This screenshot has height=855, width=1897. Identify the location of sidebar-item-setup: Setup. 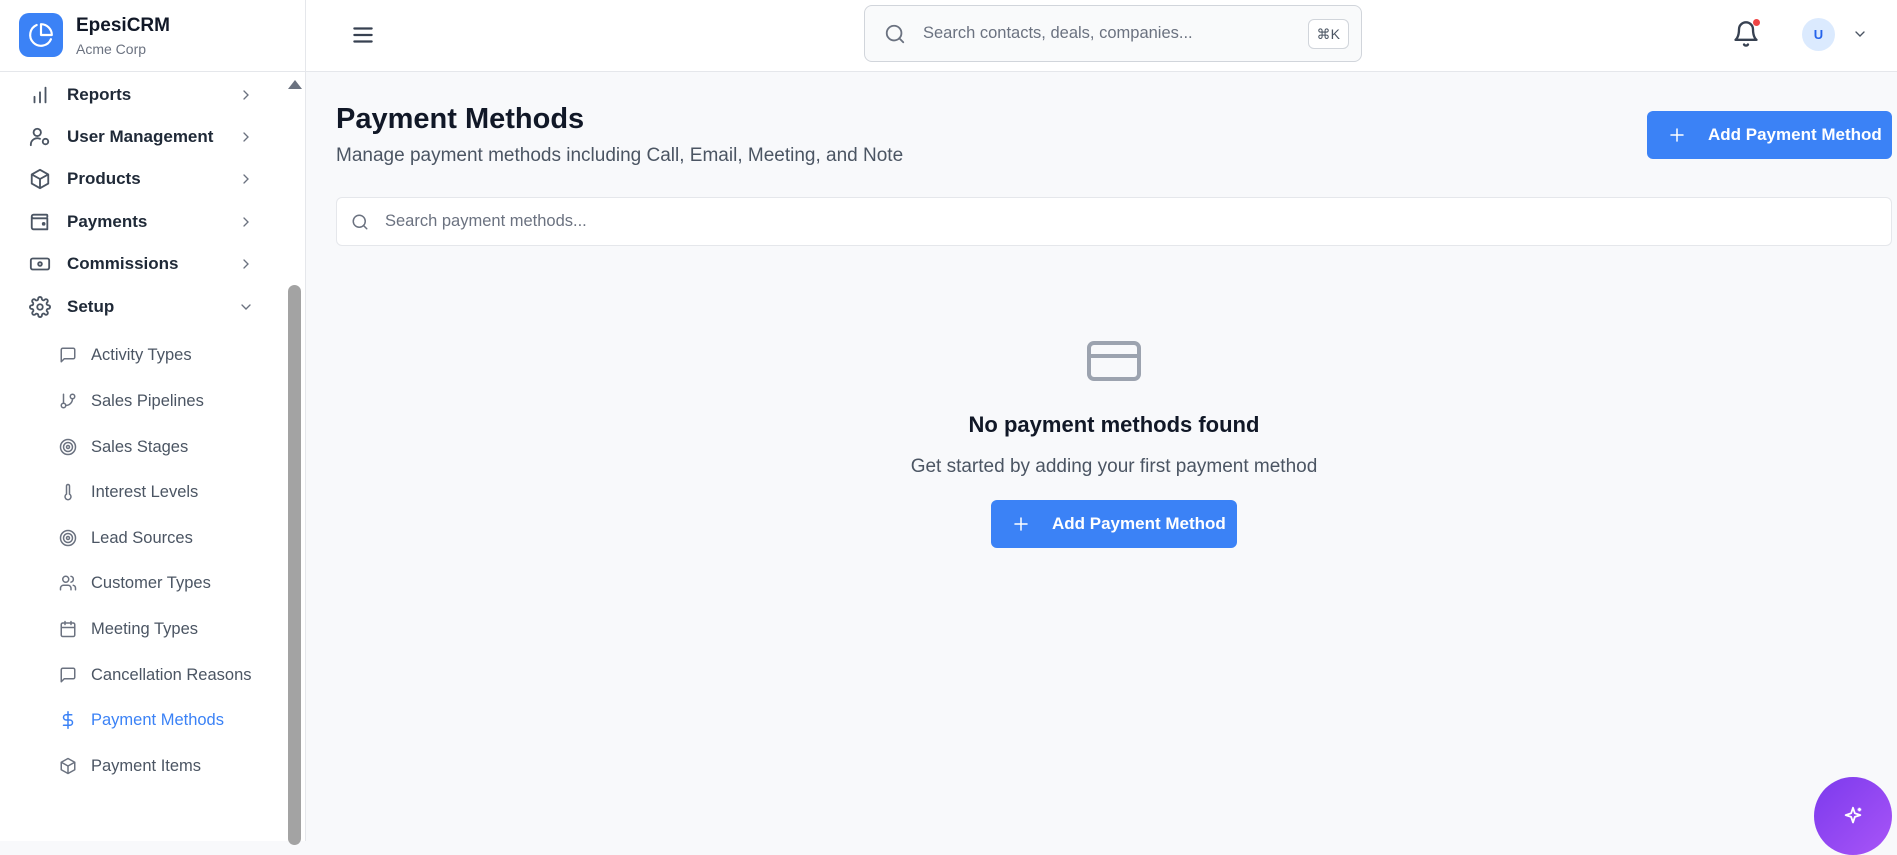
(135, 307).